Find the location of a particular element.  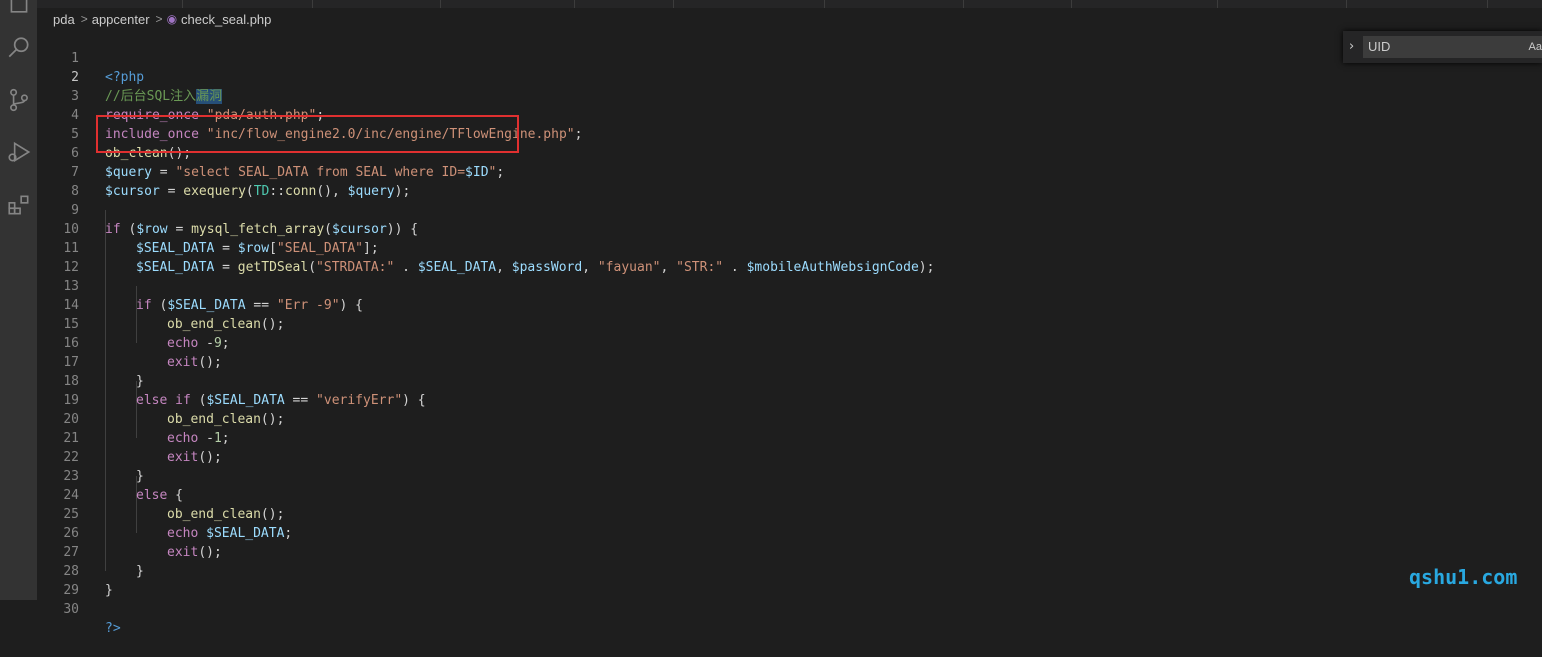

code-line: 10 $SEAL_DATA = $row["SEAL_DATA"]; is located at coordinates (789, 228).